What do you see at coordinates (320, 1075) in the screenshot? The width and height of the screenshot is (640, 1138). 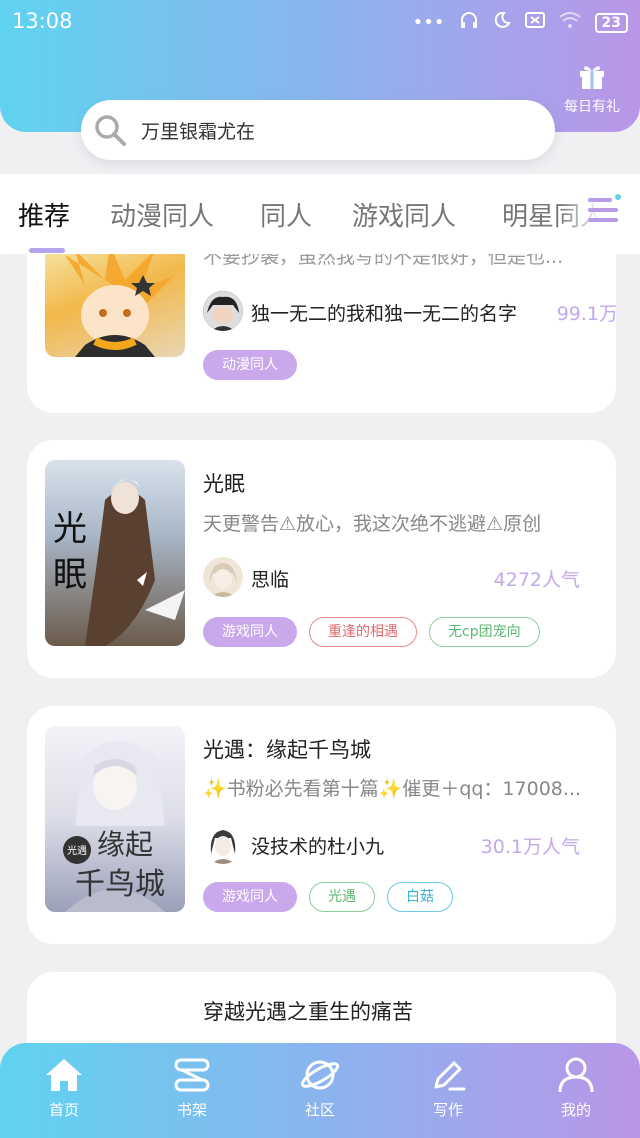 I see `planet-icon` at bounding box center [320, 1075].